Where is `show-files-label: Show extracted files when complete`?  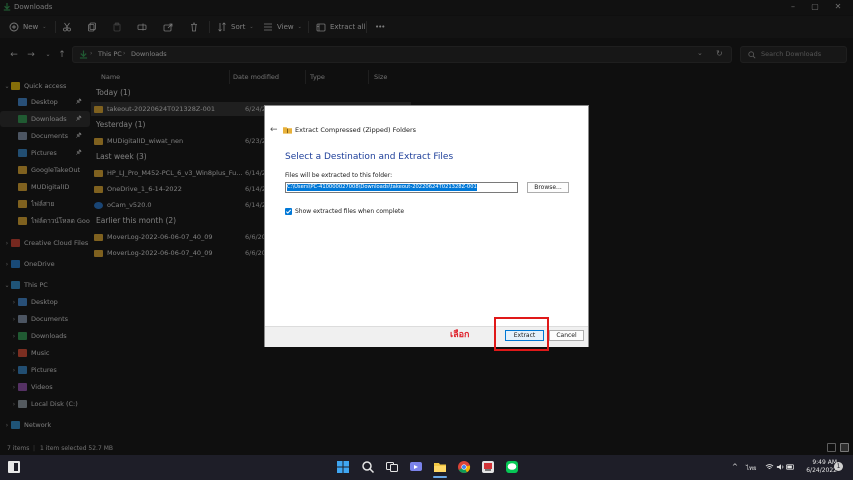 show-files-label: Show extracted files when complete is located at coordinates (350, 211).